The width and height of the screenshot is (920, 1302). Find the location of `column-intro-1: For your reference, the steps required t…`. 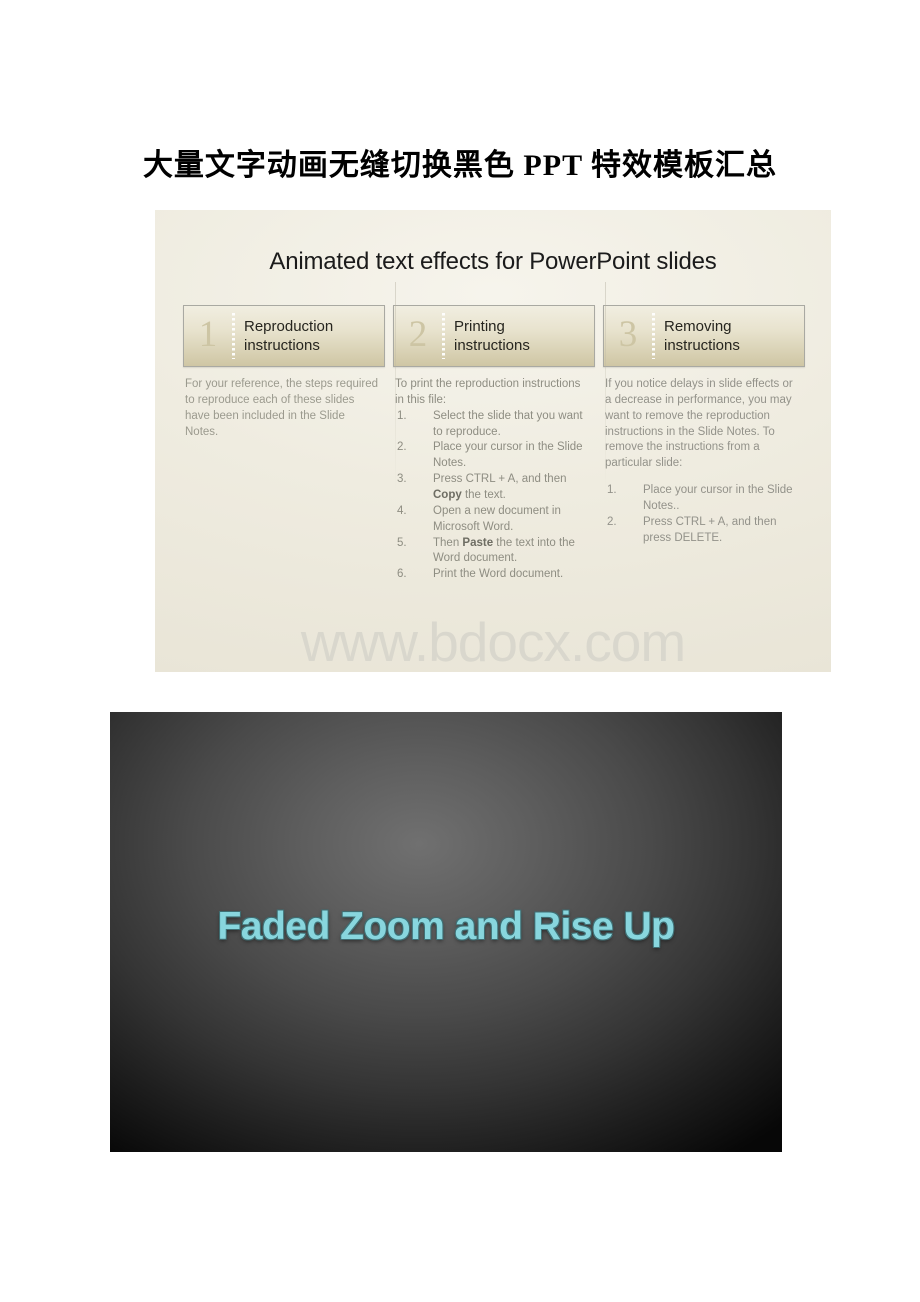

column-intro-1: For your reference, the steps required t… is located at coordinates (282, 408).